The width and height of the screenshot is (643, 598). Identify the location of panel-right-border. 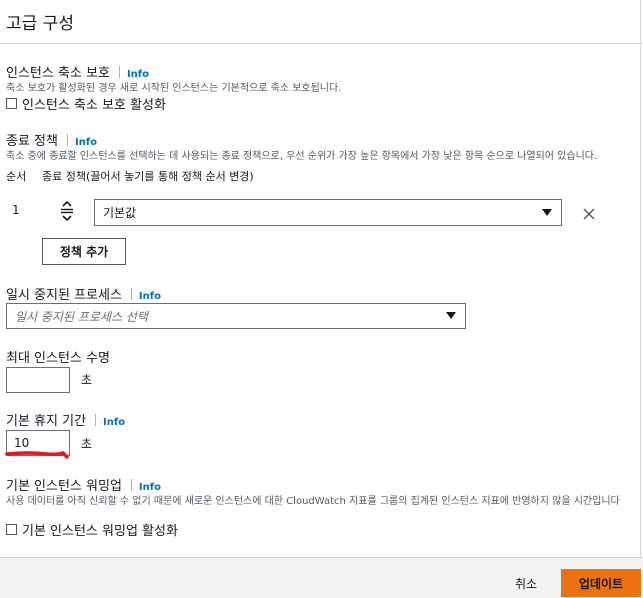
(640, 278).